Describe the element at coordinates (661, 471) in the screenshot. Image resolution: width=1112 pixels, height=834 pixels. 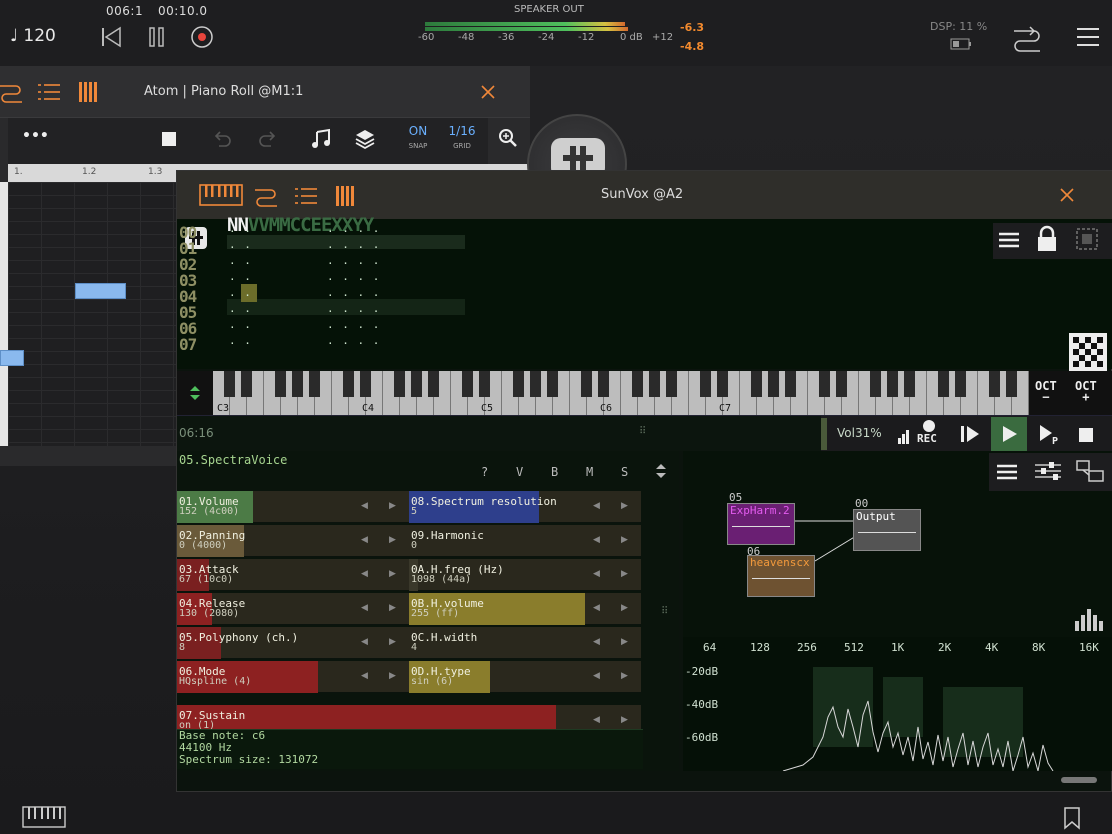
I see `scroll-arrows-icon` at that location.